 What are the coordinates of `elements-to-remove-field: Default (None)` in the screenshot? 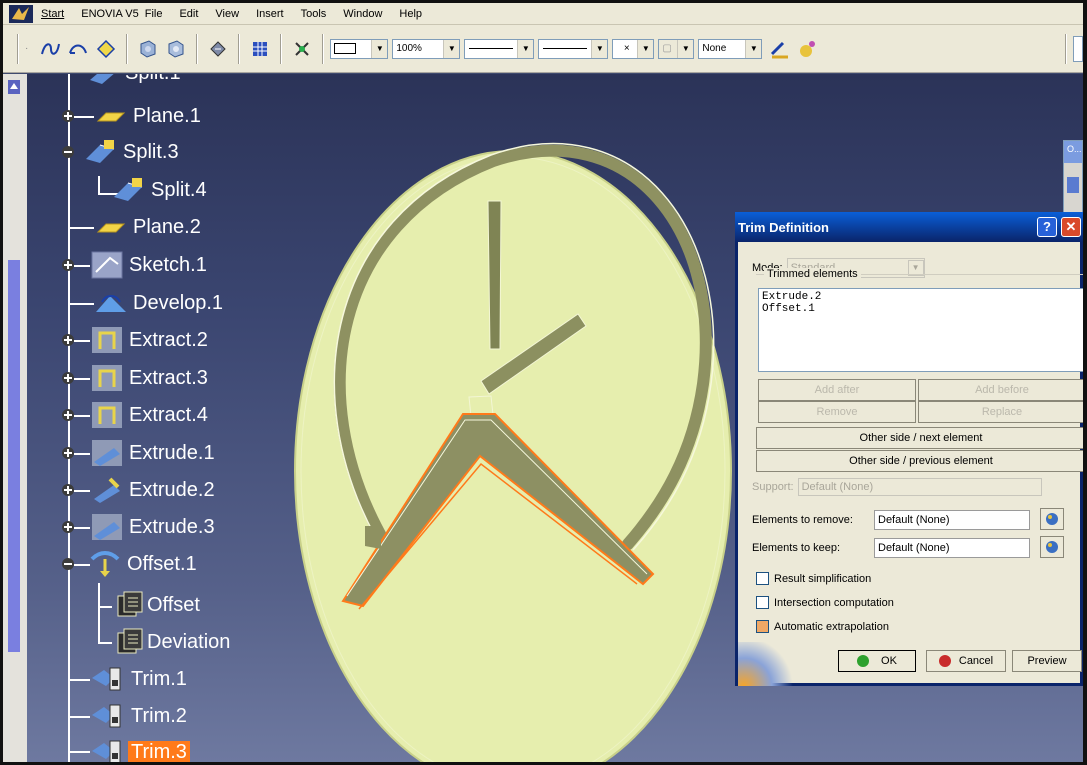 It's located at (952, 520).